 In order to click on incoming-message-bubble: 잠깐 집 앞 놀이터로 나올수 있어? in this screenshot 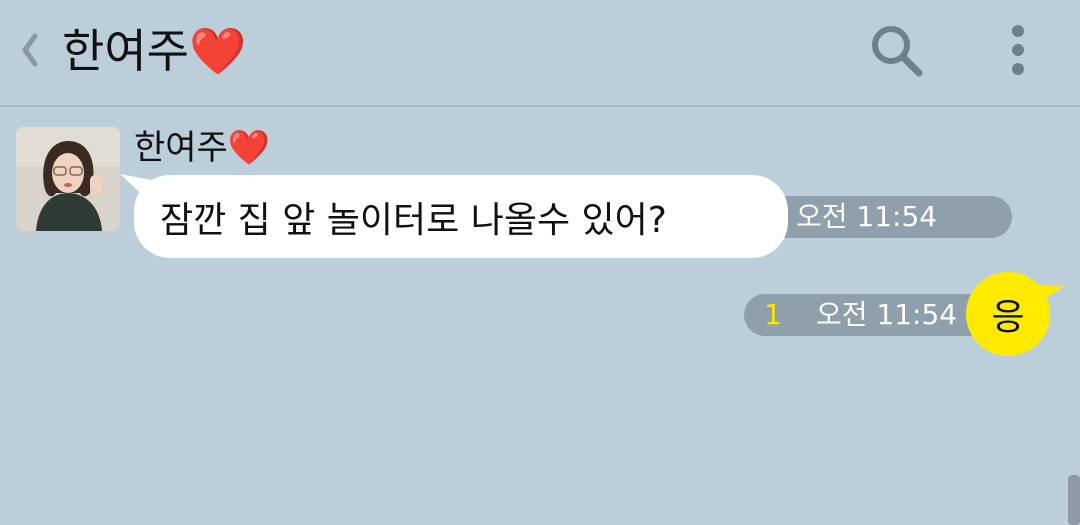, I will do `click(461, 216)`.